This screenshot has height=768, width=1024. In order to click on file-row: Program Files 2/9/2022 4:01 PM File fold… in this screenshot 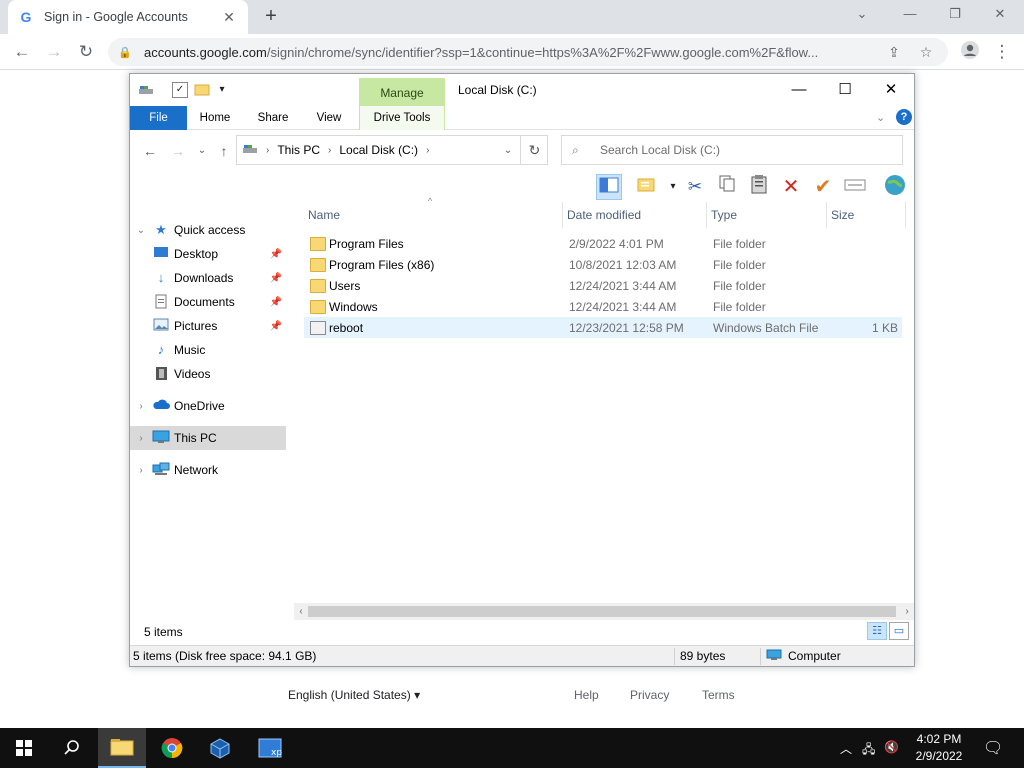, I will do `click(603, 243)`.